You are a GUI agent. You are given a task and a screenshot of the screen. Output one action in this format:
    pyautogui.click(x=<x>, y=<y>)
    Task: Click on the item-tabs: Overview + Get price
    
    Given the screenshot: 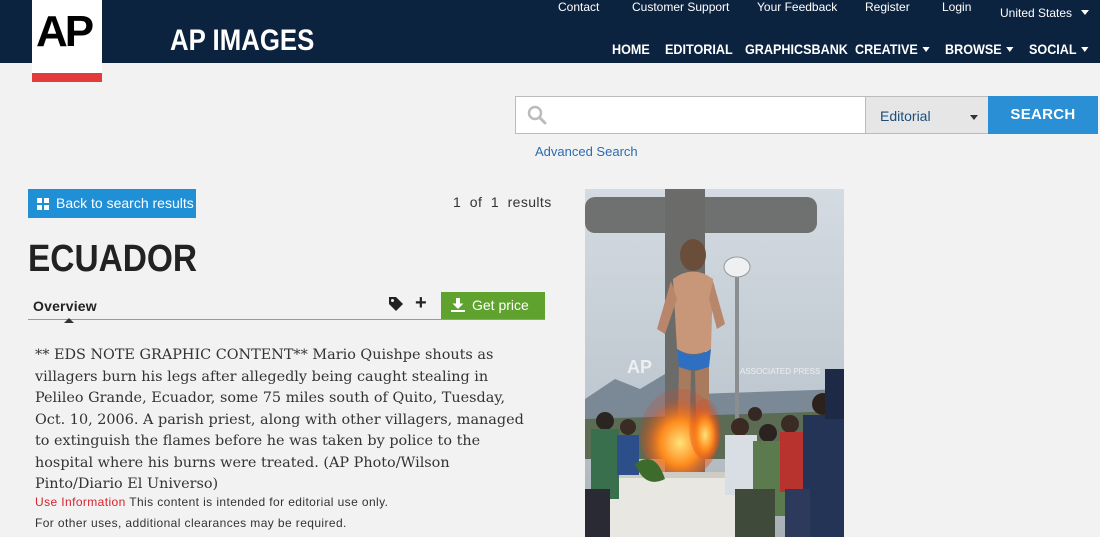 What is the action you would take?
    pyautogui.click(x=286, y=306)
    